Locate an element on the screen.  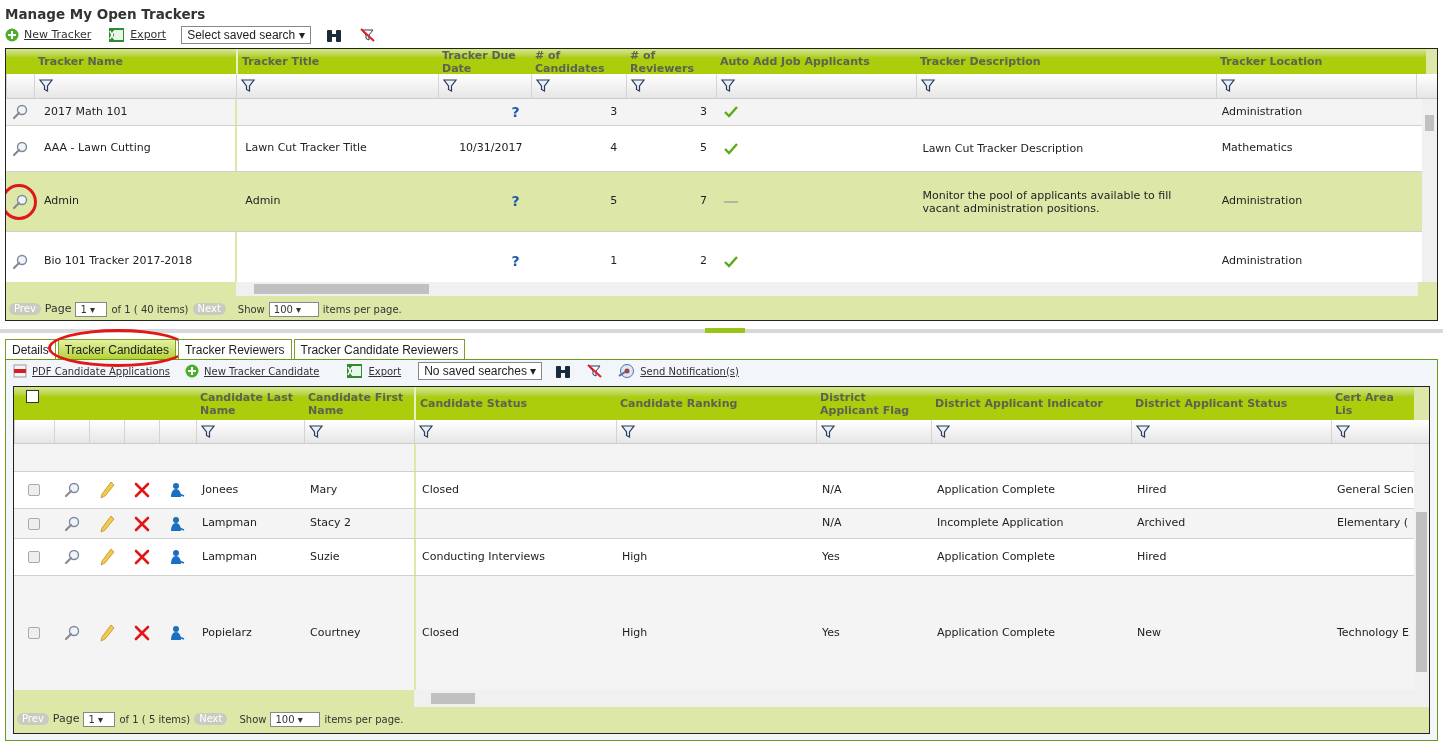
table-cell: Admin is located at coordinates (263, 201).